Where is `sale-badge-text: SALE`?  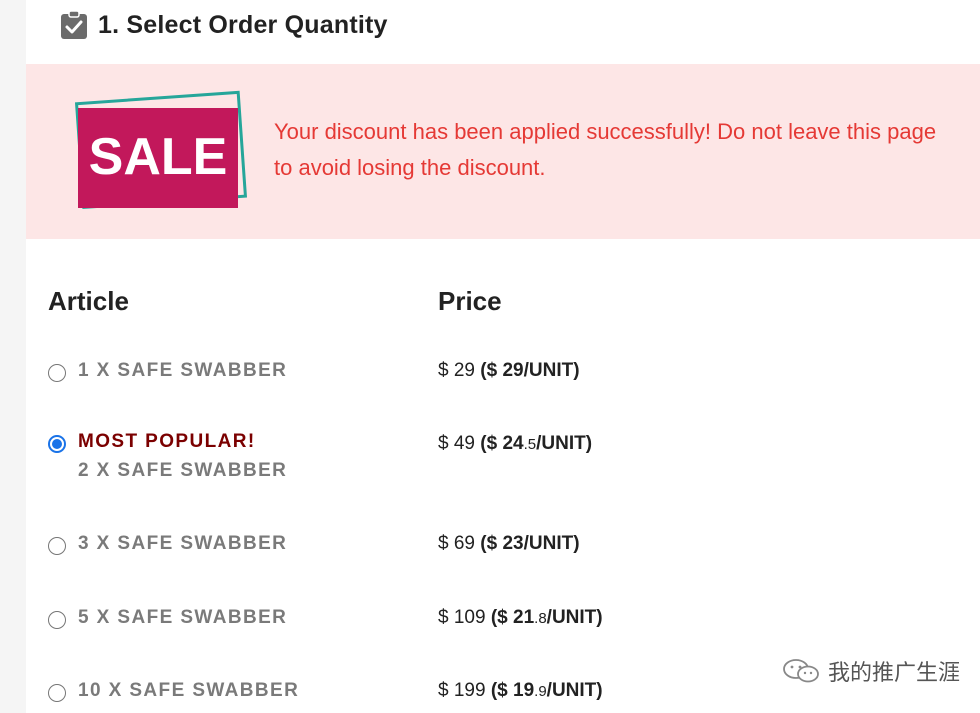
sale-badge-text: SALE is located at coordinates (158, 157).